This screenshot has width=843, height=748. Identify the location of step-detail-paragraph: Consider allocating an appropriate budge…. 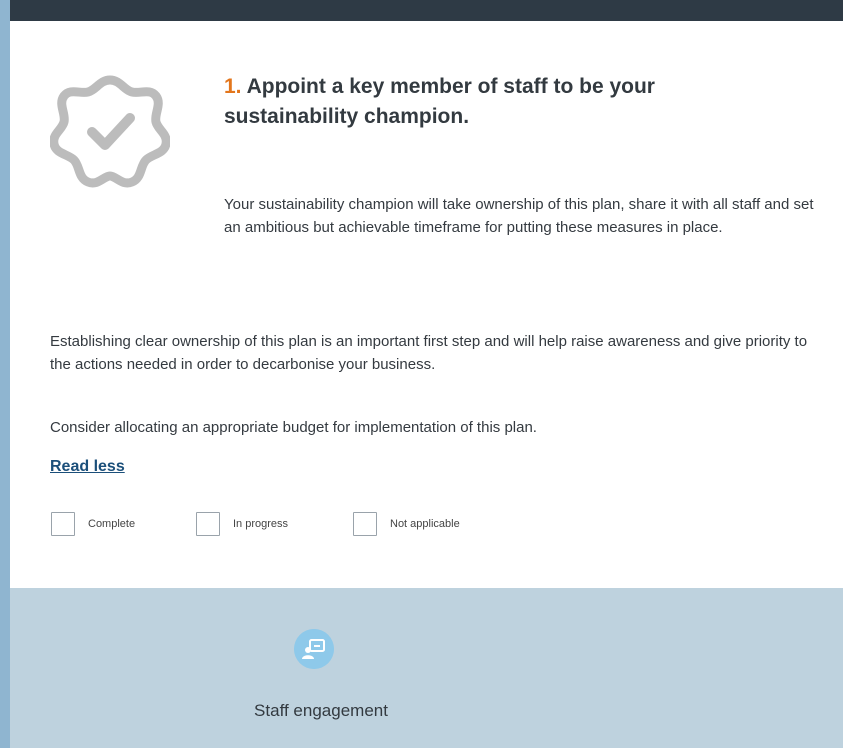
(293, 427).